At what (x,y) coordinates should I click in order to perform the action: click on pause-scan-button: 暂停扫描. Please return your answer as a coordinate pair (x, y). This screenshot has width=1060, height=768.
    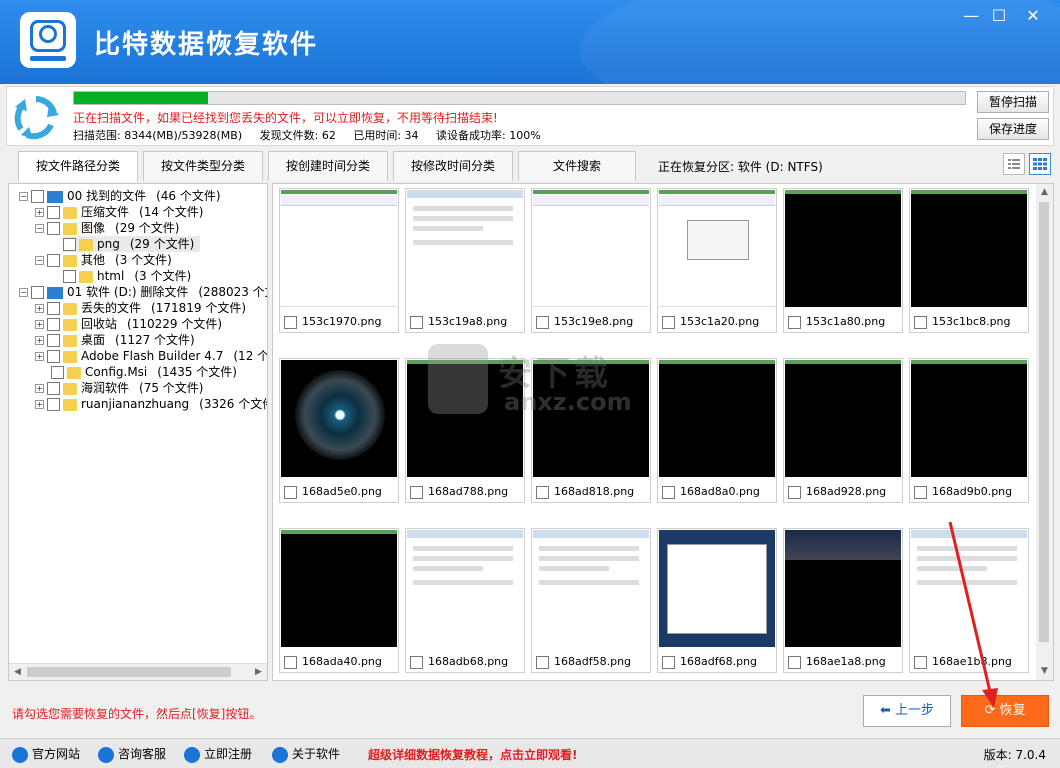
    Looking at the image, I should click on (1013, 102).